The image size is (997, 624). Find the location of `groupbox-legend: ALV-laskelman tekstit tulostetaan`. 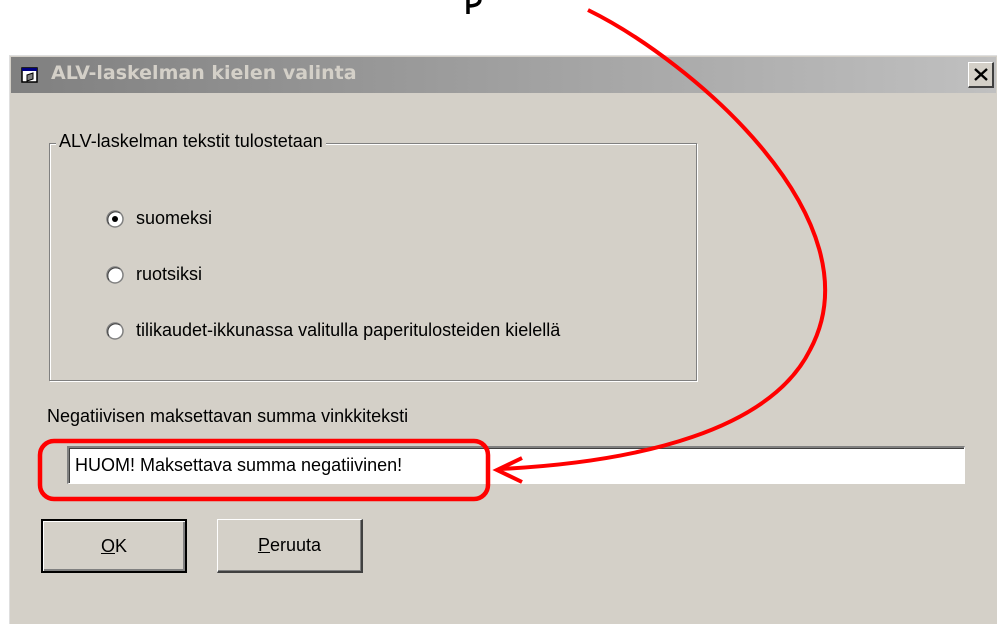

groupbox-legend: ALV-laskelman tekstit tulostetaan is located at coordinates (191, 141).